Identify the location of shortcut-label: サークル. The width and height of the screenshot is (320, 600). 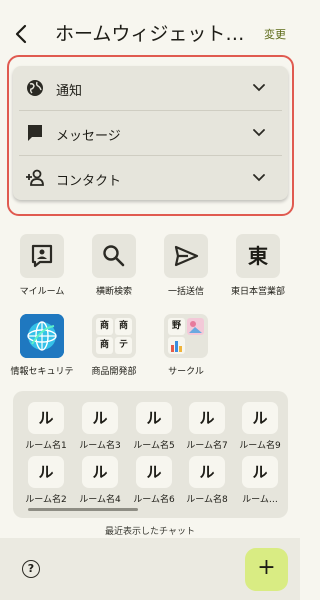
(186, 372).